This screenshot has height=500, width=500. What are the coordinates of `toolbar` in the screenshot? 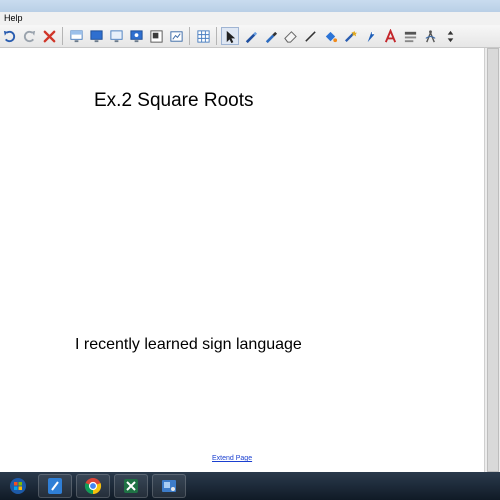 It's located at (250, 36).